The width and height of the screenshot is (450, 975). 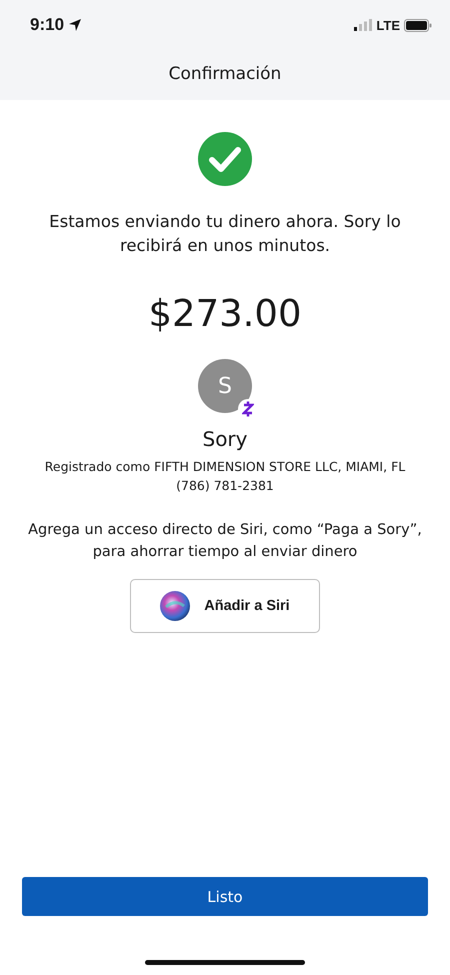 I want to click on screen-title: Confirmación, so click(x=225, y=75).